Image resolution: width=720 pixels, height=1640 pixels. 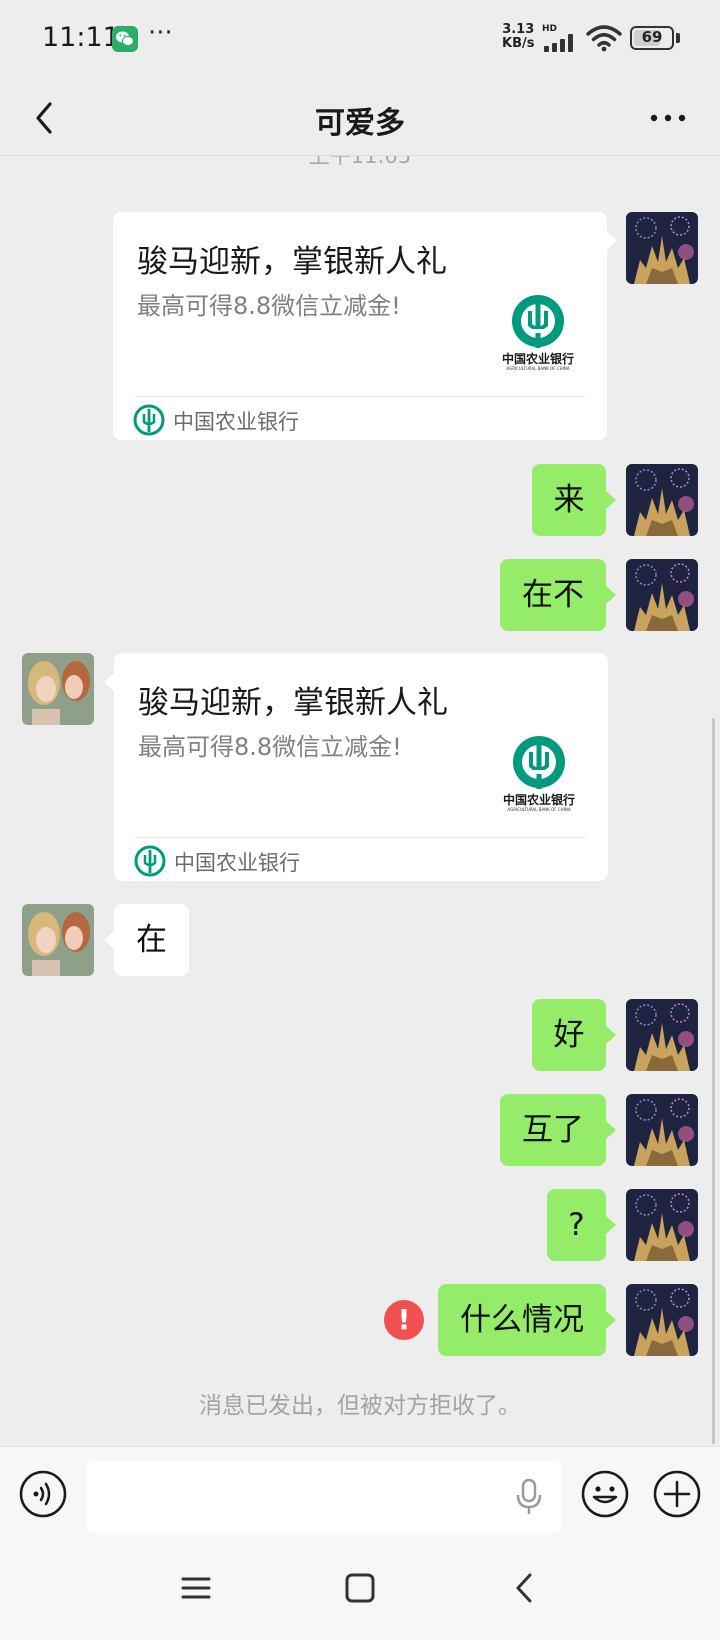 What do you see at coordinates (324, 1497) in the screenshot?
I see `message-input` at bounding box center [324, 1497].